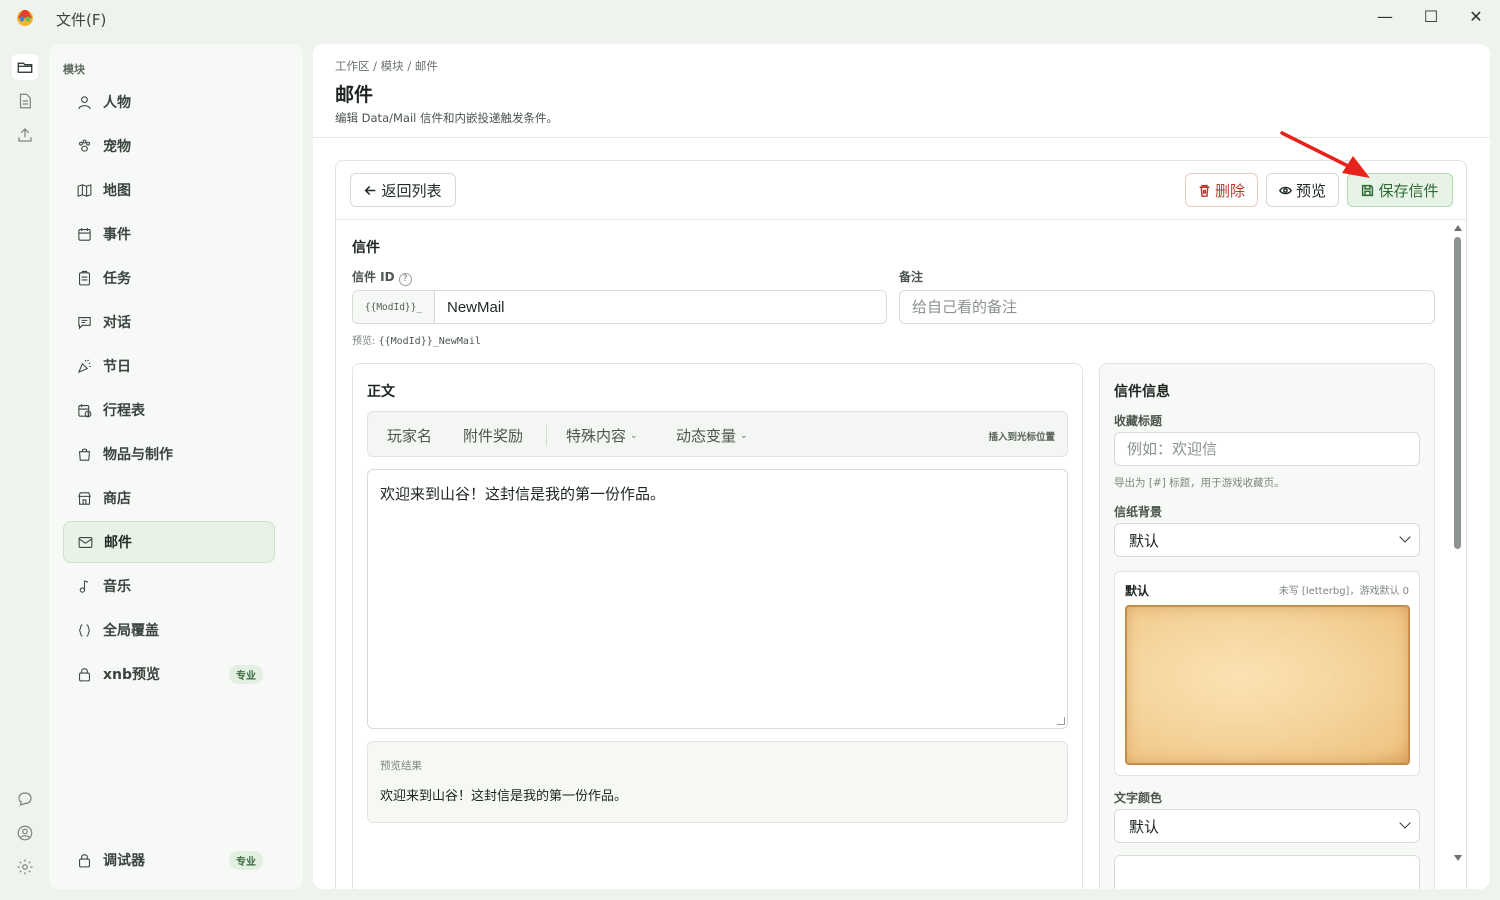 This screenshot has width=1500, height=900. Describe the element at coordinates (169, 190) in the screenshot. I see `sidebar-item-maps: 地图` at that location.